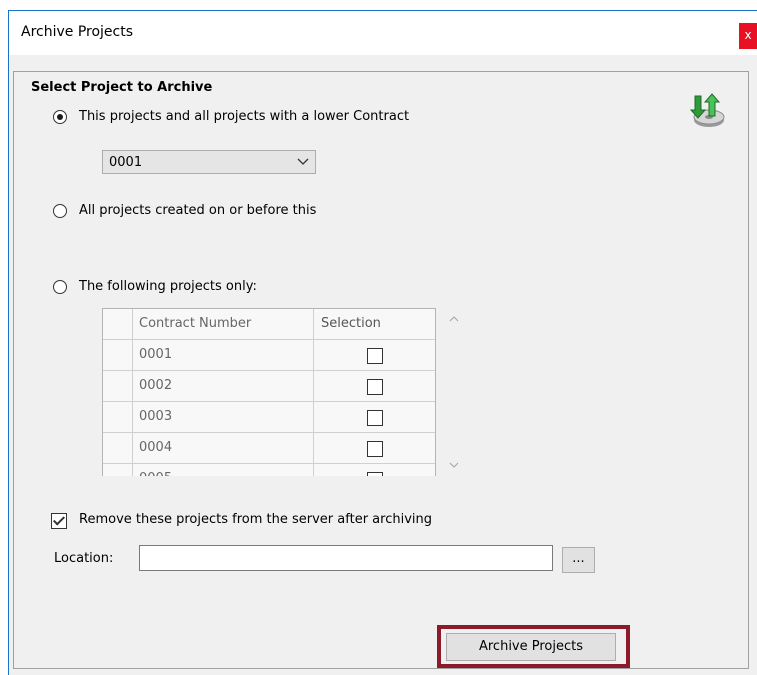  I want to click on table-row: 0003, so click(269, 417).